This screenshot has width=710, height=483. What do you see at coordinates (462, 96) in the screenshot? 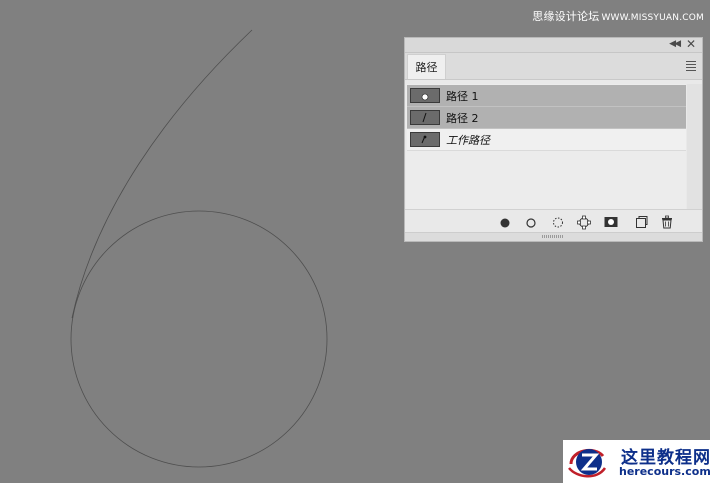
I see `path-name: 路径 1` at bounding box center [462, 96].